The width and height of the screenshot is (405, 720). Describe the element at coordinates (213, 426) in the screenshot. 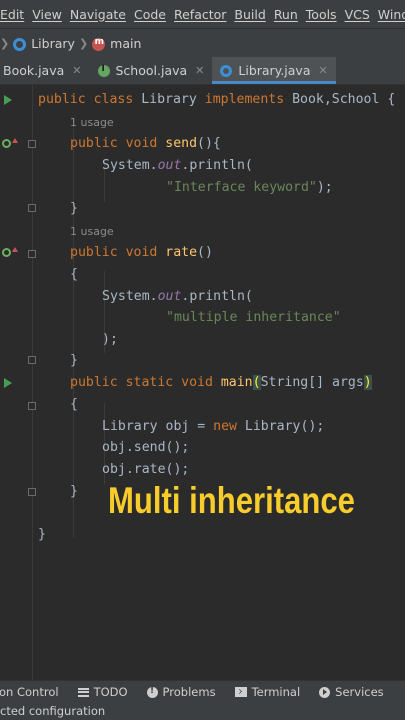

I see `code-line: Library obj = new Library();` at that location.